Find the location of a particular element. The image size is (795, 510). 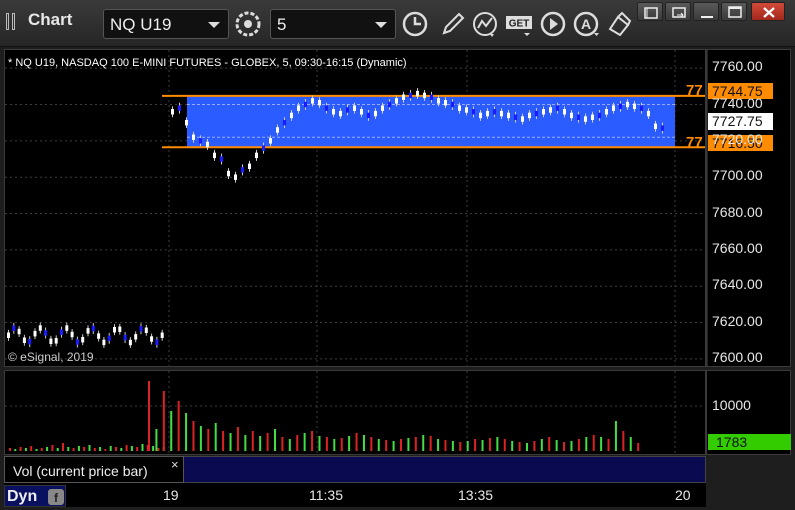

close-study-icon: × is located at coordinates (175, 464).